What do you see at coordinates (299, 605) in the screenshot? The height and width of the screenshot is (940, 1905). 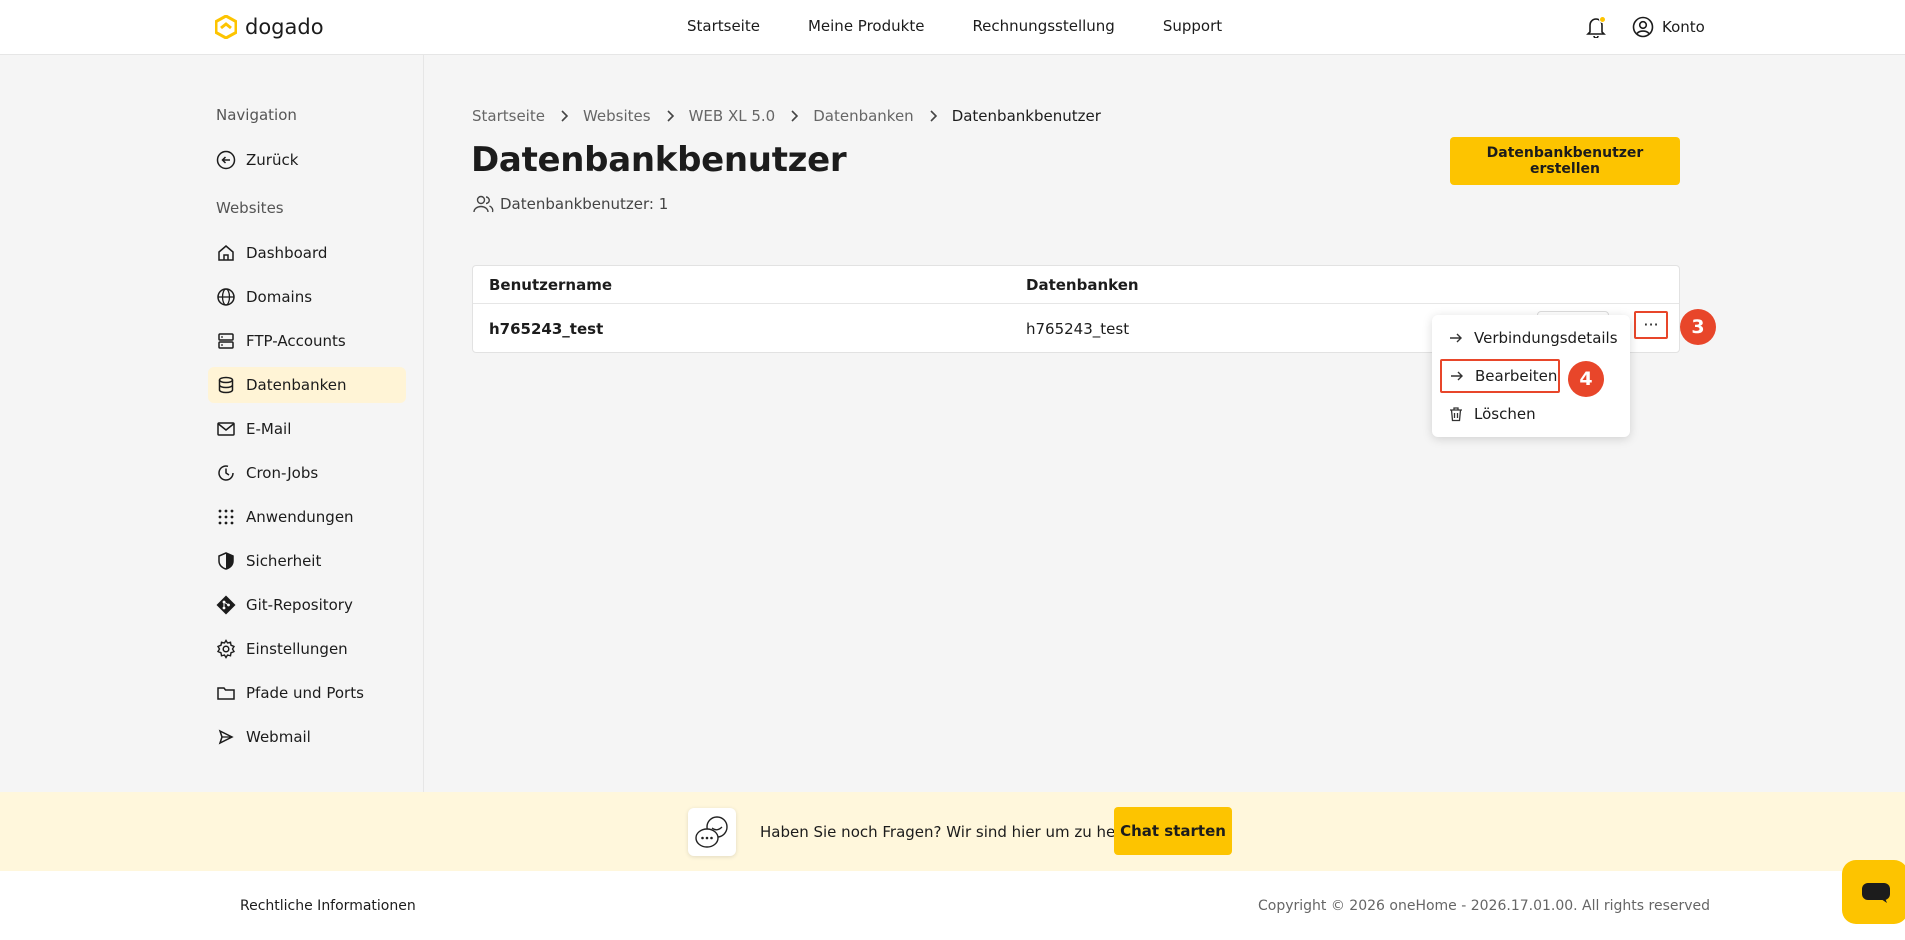 I see `sidebar-item-label: Git-Repository` at bounding box center [299, 605].